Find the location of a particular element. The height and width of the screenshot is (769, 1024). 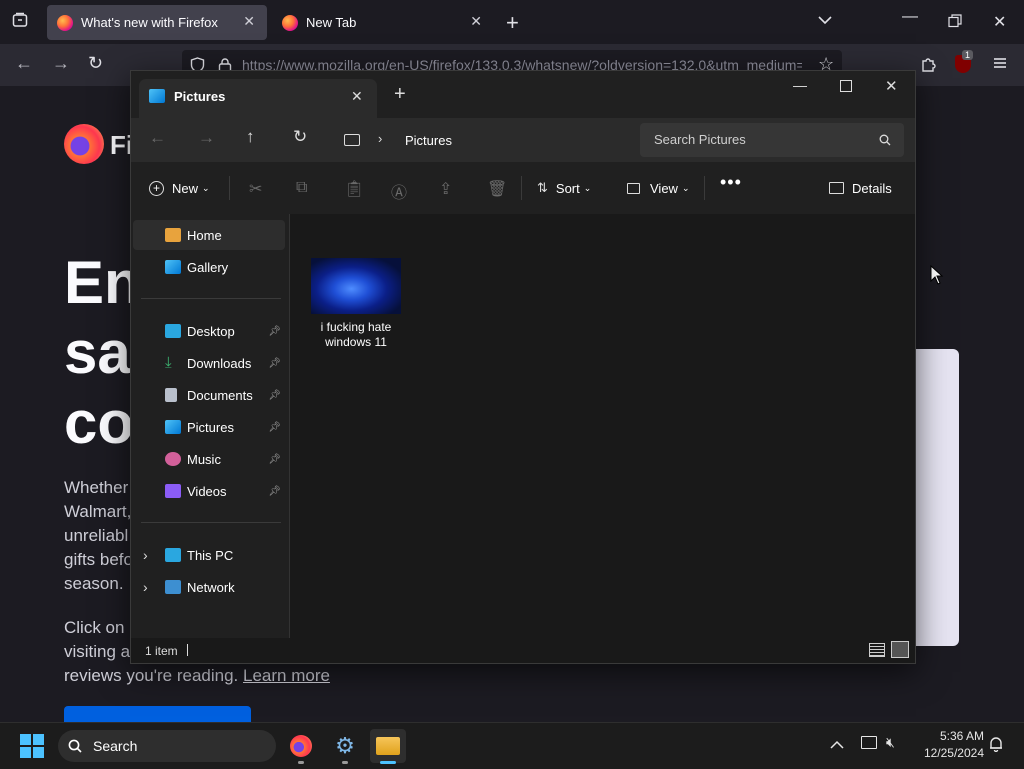

search-pictures-input: Search Pictures is located at coordinates (772, 140).